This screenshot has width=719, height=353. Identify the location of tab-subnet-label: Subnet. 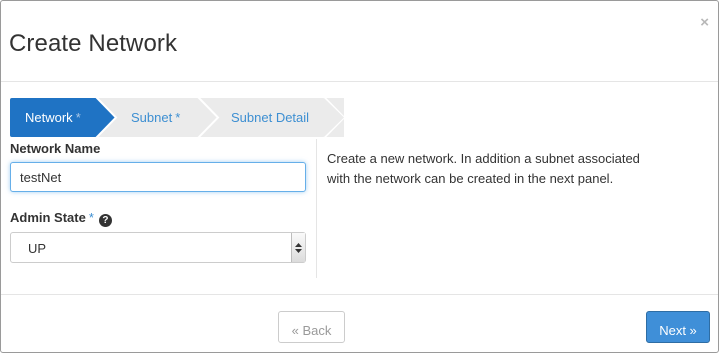
(152, 117).